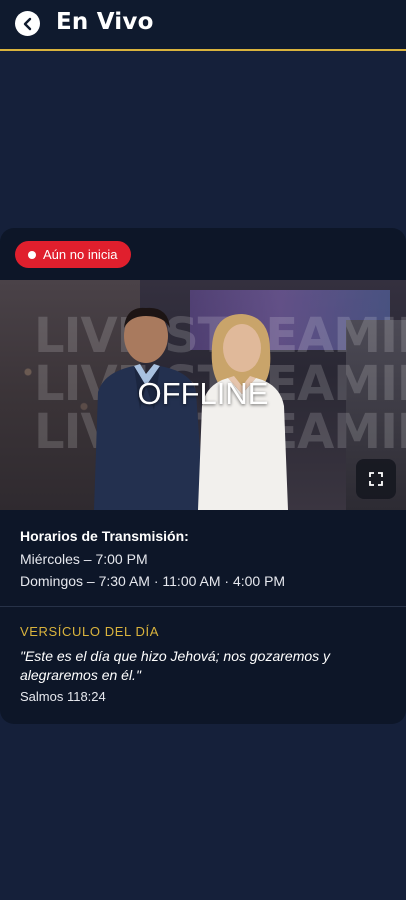  What do you see at coordinates (90, 631) in the screenshot?
I see `verse-heading: VERSÍCULO DEL DÍA` at bounding box center [90, 631].